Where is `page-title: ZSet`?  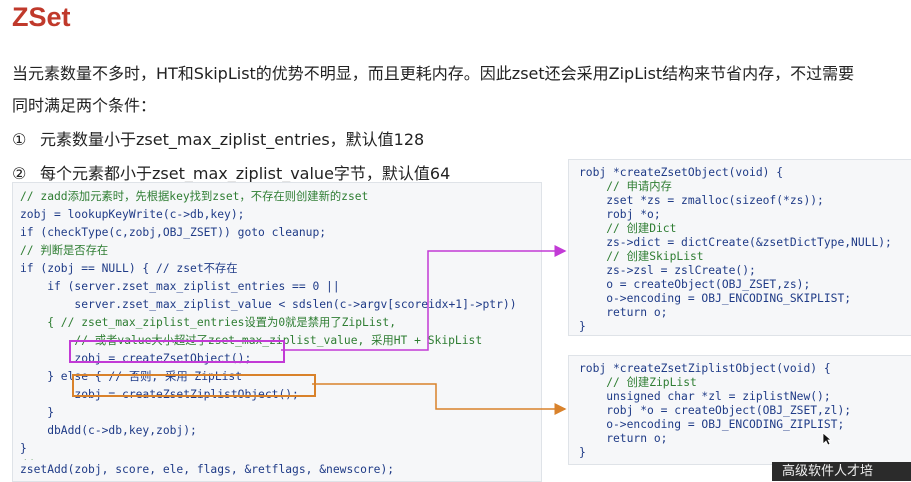
page-title: ZSet is located at coordinates (41, 17).